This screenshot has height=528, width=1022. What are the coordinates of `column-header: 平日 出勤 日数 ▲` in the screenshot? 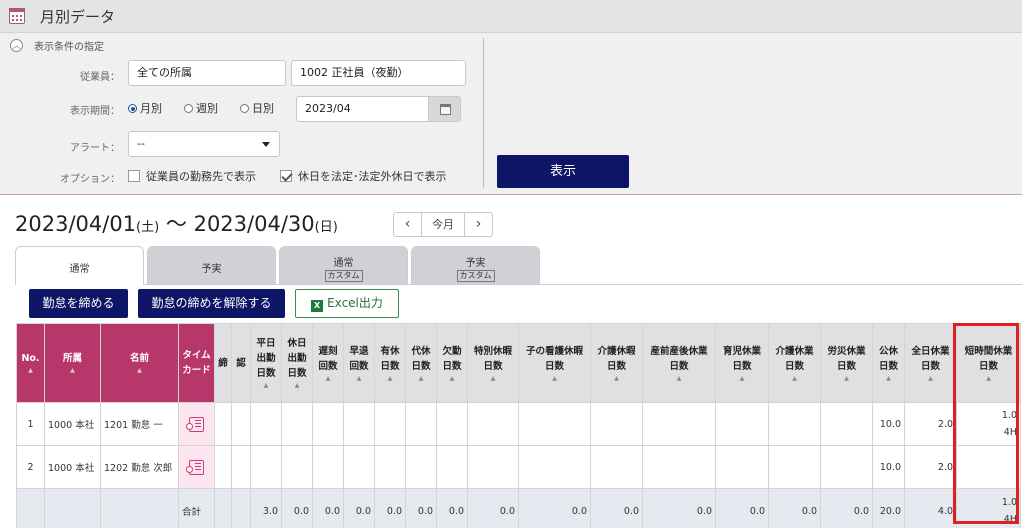 It's located at (266, 363).